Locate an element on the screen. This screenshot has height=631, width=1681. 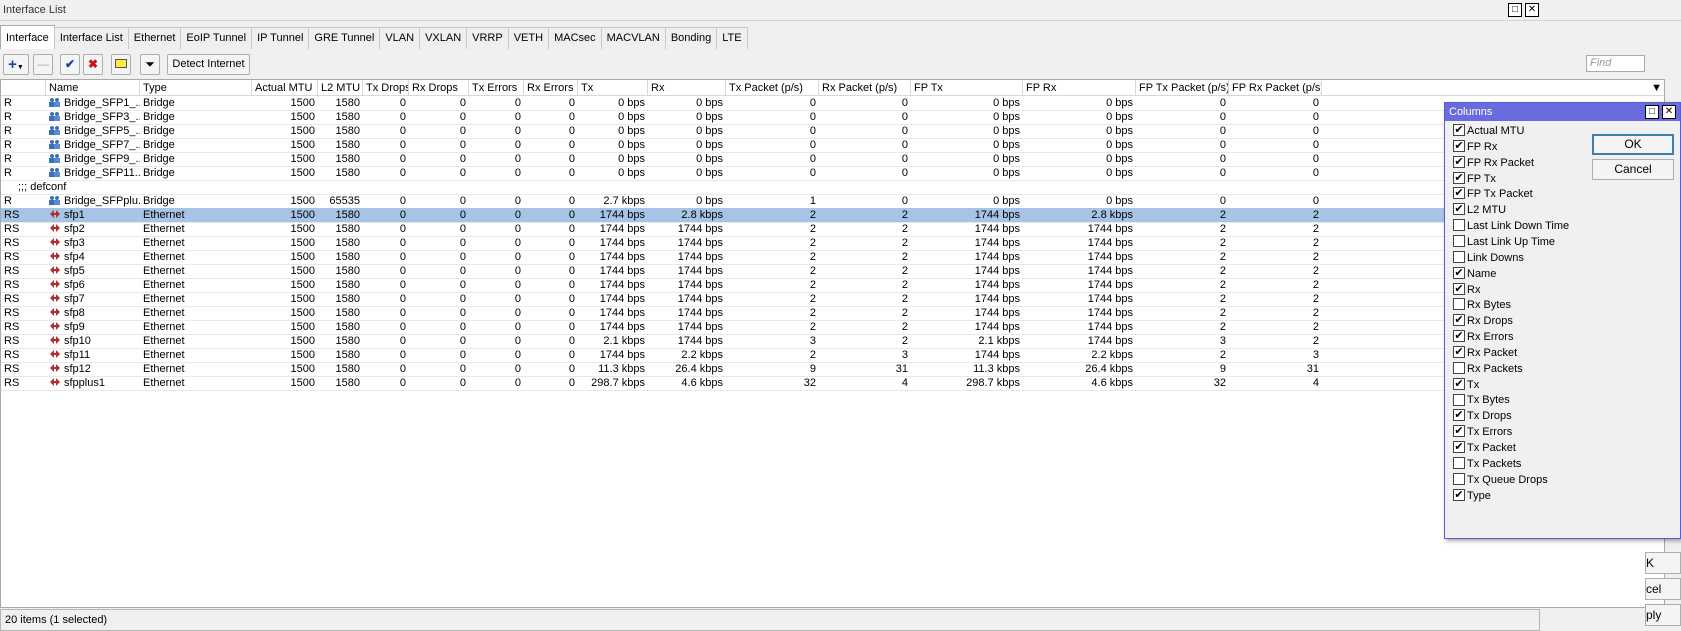
column-option-fp-rx: ✔ FP Rx is located at coordinates (1475, 147).